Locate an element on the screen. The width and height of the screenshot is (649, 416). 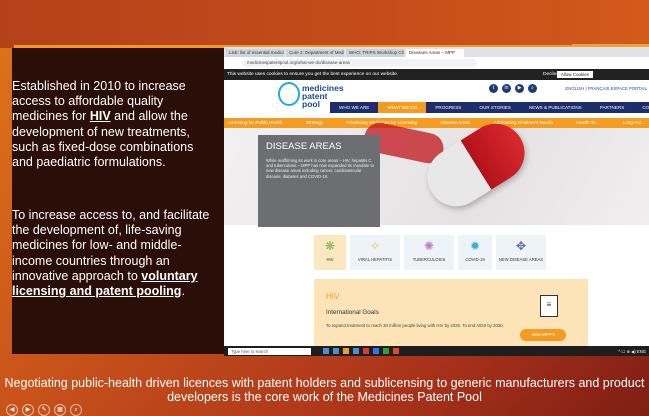
card-hiv: ❋ HIV is located at coordinates (330, 252).